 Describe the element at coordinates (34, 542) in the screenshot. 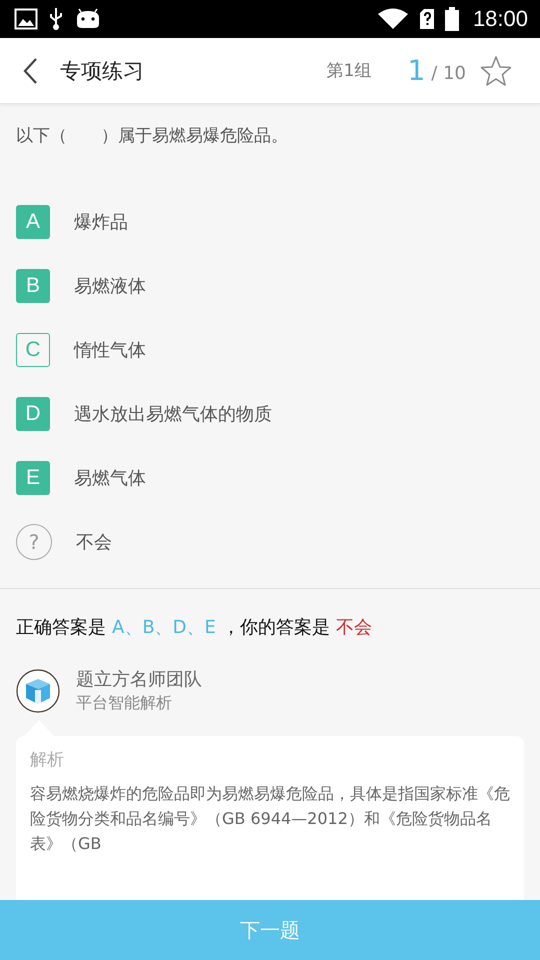

I see `unknown-option-letter: ?` at that location.